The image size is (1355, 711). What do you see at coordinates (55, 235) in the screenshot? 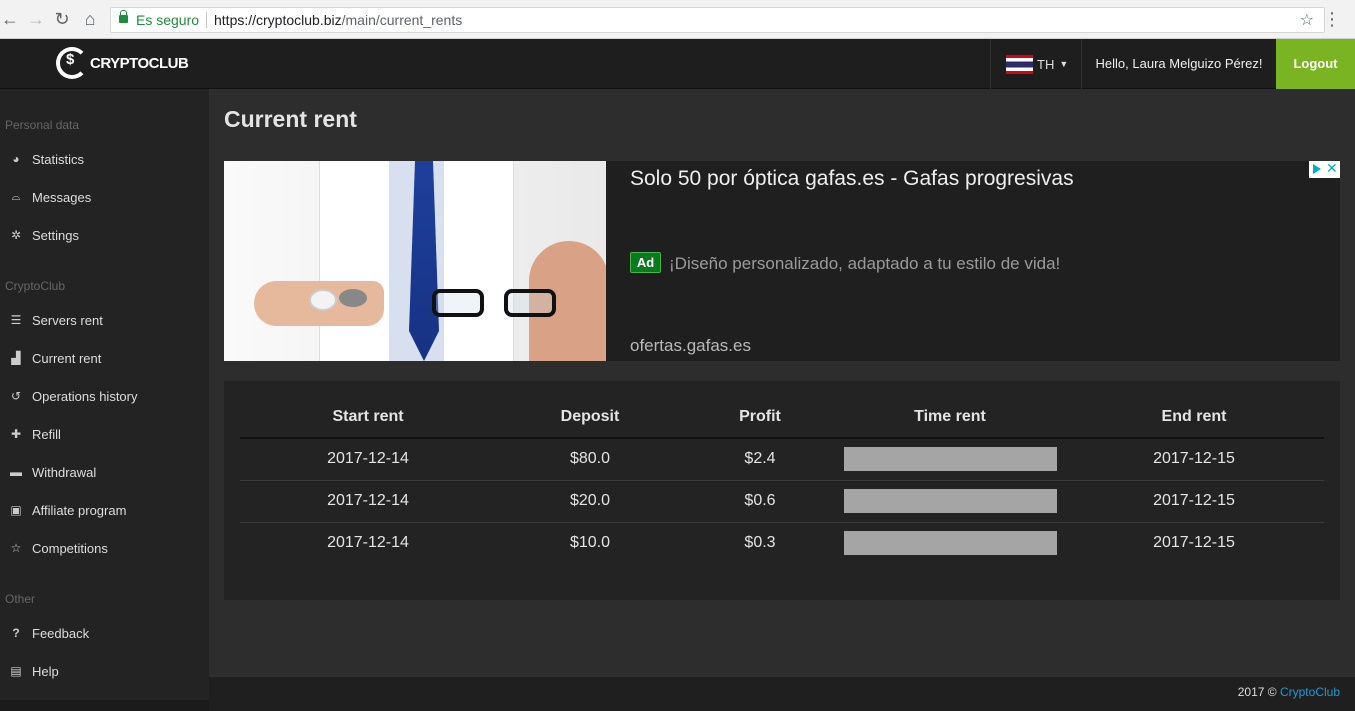
I see `sidebar-item-label: Settings` at bounding box center [55, 235].